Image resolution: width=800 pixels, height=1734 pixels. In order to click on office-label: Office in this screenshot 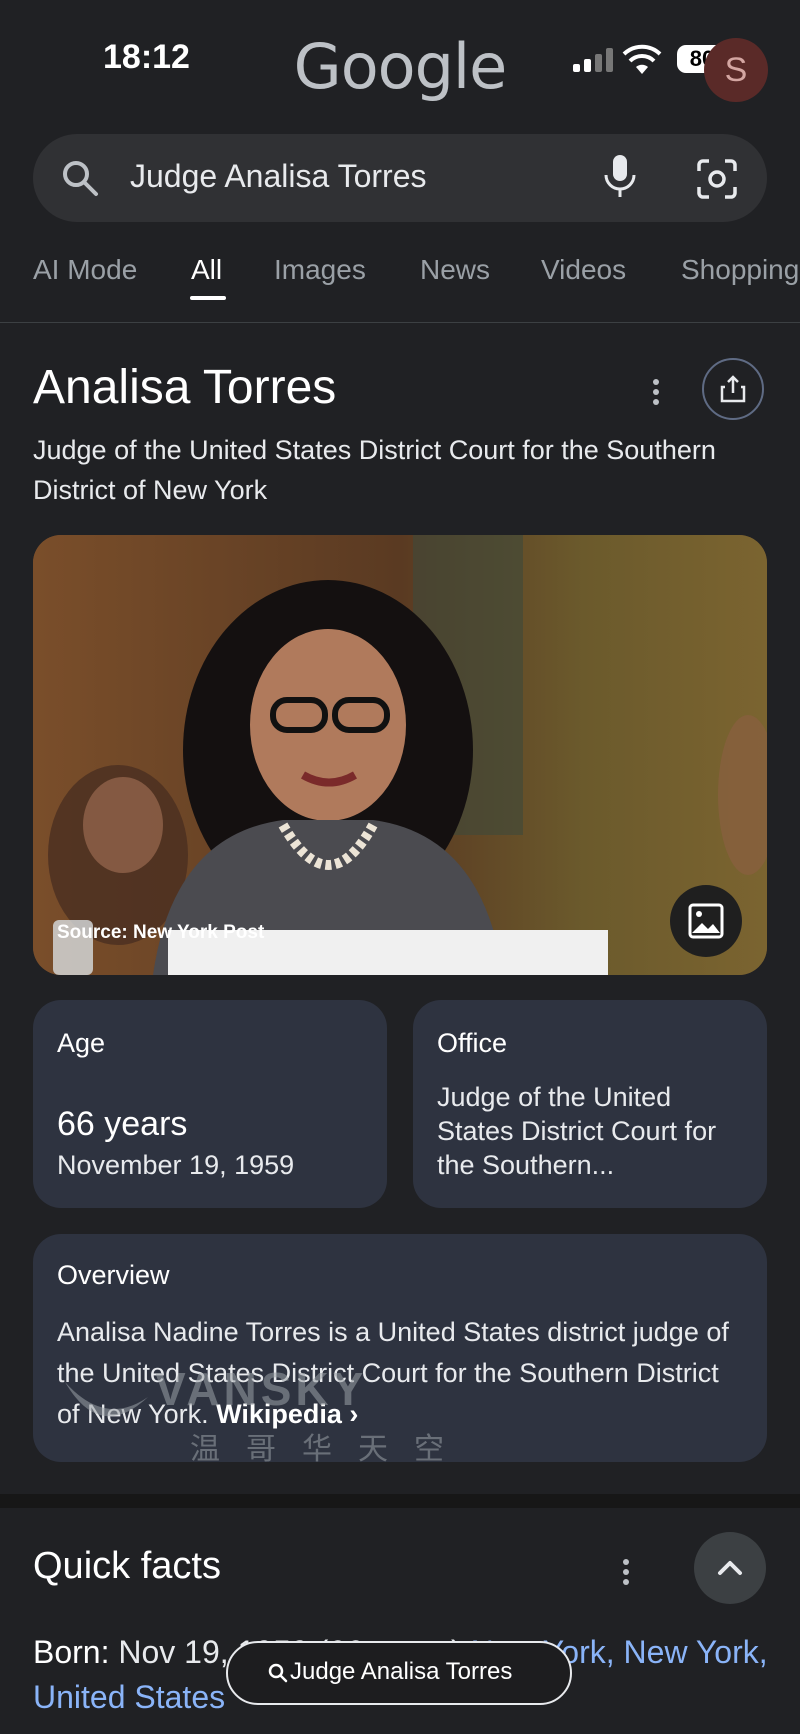, I will do `click(472, 1043)`.